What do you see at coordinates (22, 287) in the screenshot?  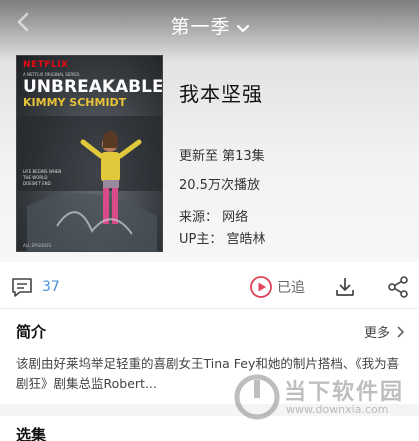 I see `comment-icon` at bounding box center [22, 287].